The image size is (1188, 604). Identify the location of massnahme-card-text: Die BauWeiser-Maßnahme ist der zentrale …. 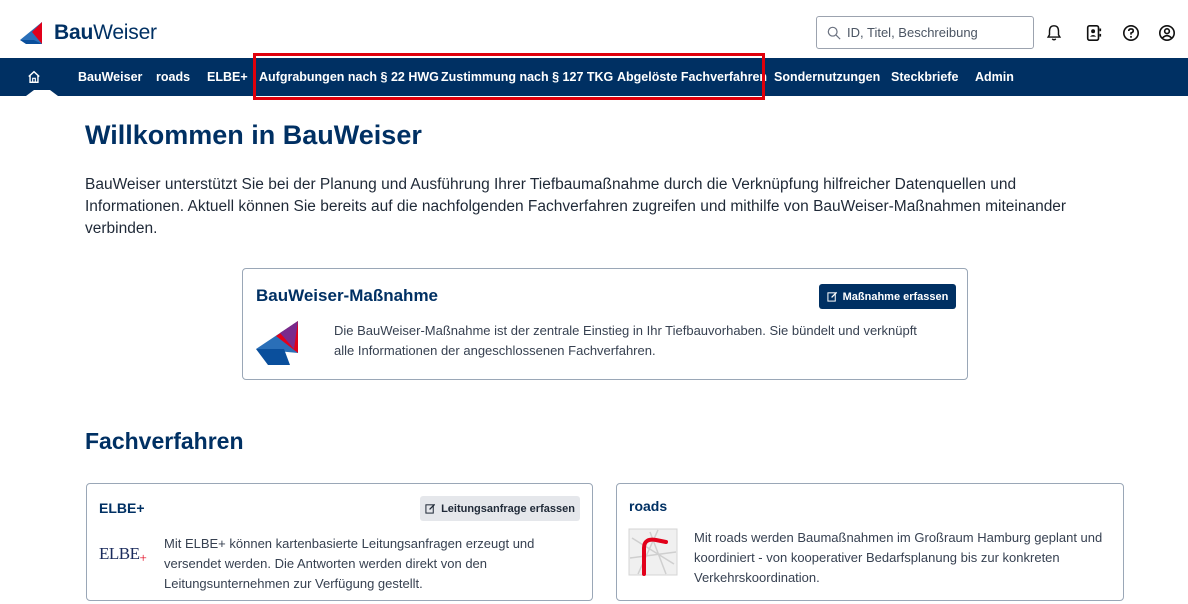
(625, 340).